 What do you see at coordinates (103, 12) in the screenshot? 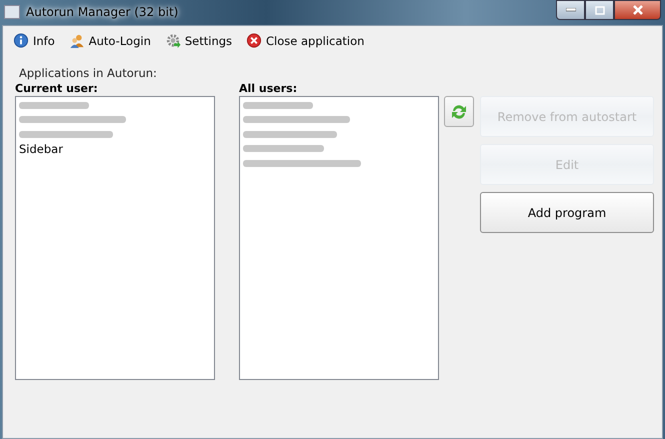
I see `window-title: Autorun Manager (32 bit)` at bounding box center [103, 12].